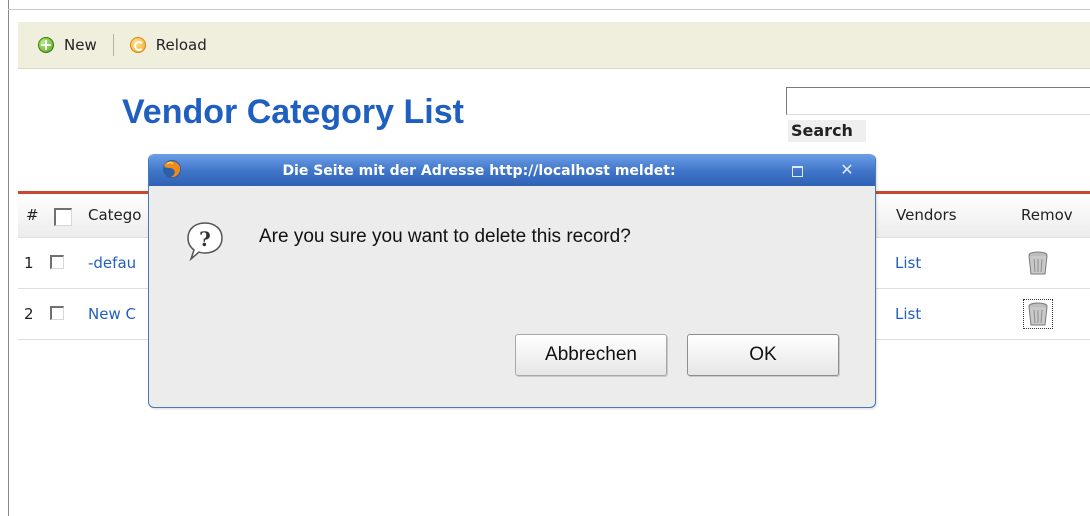  Describe the element at coordinates (63, 217) in the screenshot. I see `select-all-checkbox` at that location.